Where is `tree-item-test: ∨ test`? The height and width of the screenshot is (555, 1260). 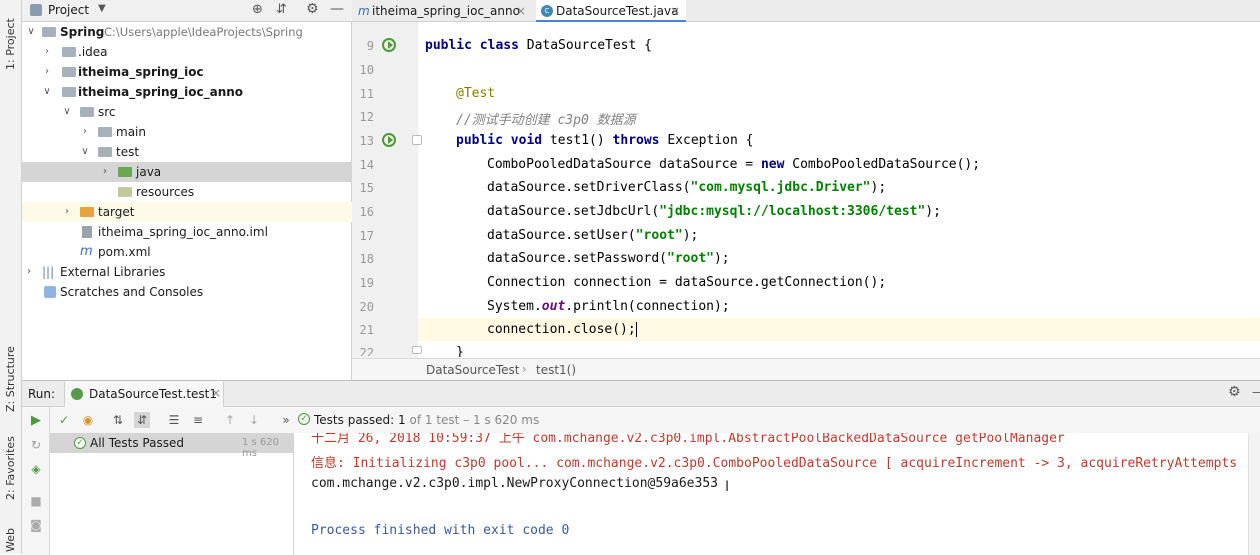
tree-item-test: ∨ test is located at coordinates (187, 152).